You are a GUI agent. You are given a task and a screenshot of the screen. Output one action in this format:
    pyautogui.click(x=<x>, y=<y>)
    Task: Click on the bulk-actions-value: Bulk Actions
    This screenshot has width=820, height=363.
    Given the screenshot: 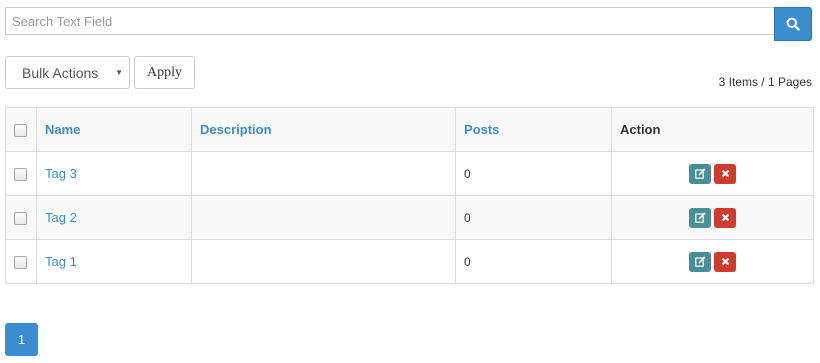 What is the action you would take?
    pyautogui.click(x=60, y=72)
    